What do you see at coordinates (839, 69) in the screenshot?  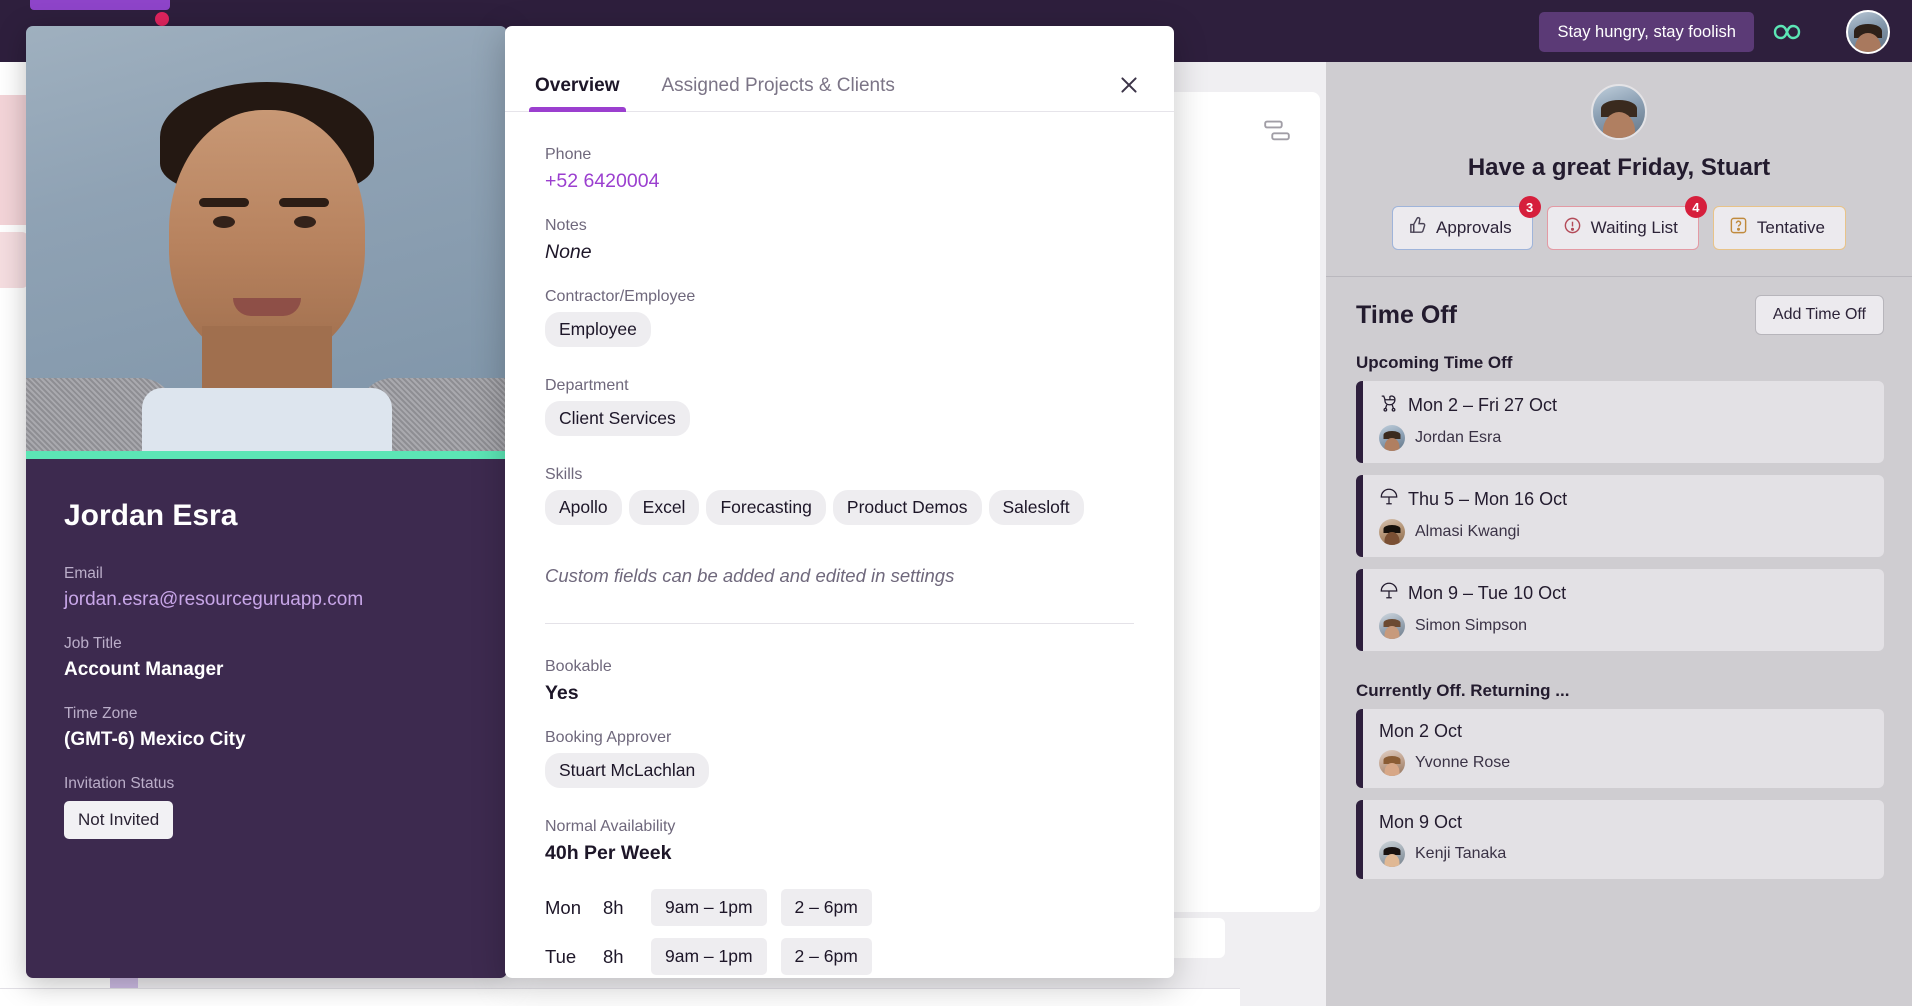 I see `modal-tab-bar: Overview Assigned Projects & Clients` at bounding box center [839, 69].